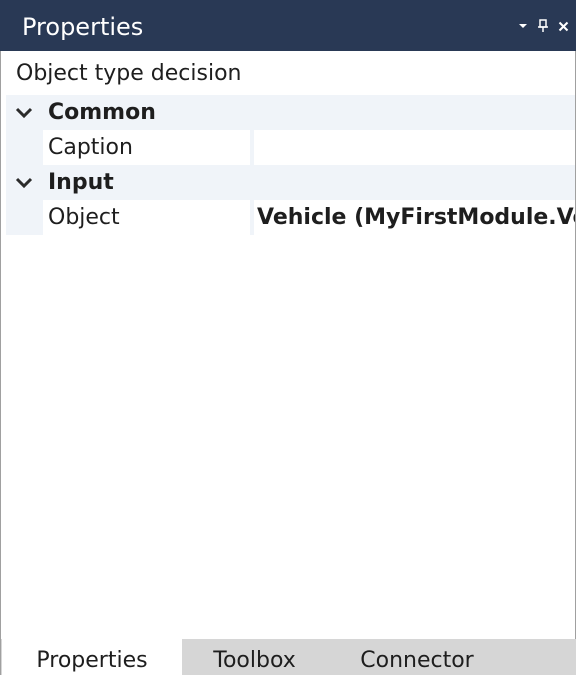 This screenshot has height=675, width=576. I want to click on property-name-cell: Caption, so click(147, 147).